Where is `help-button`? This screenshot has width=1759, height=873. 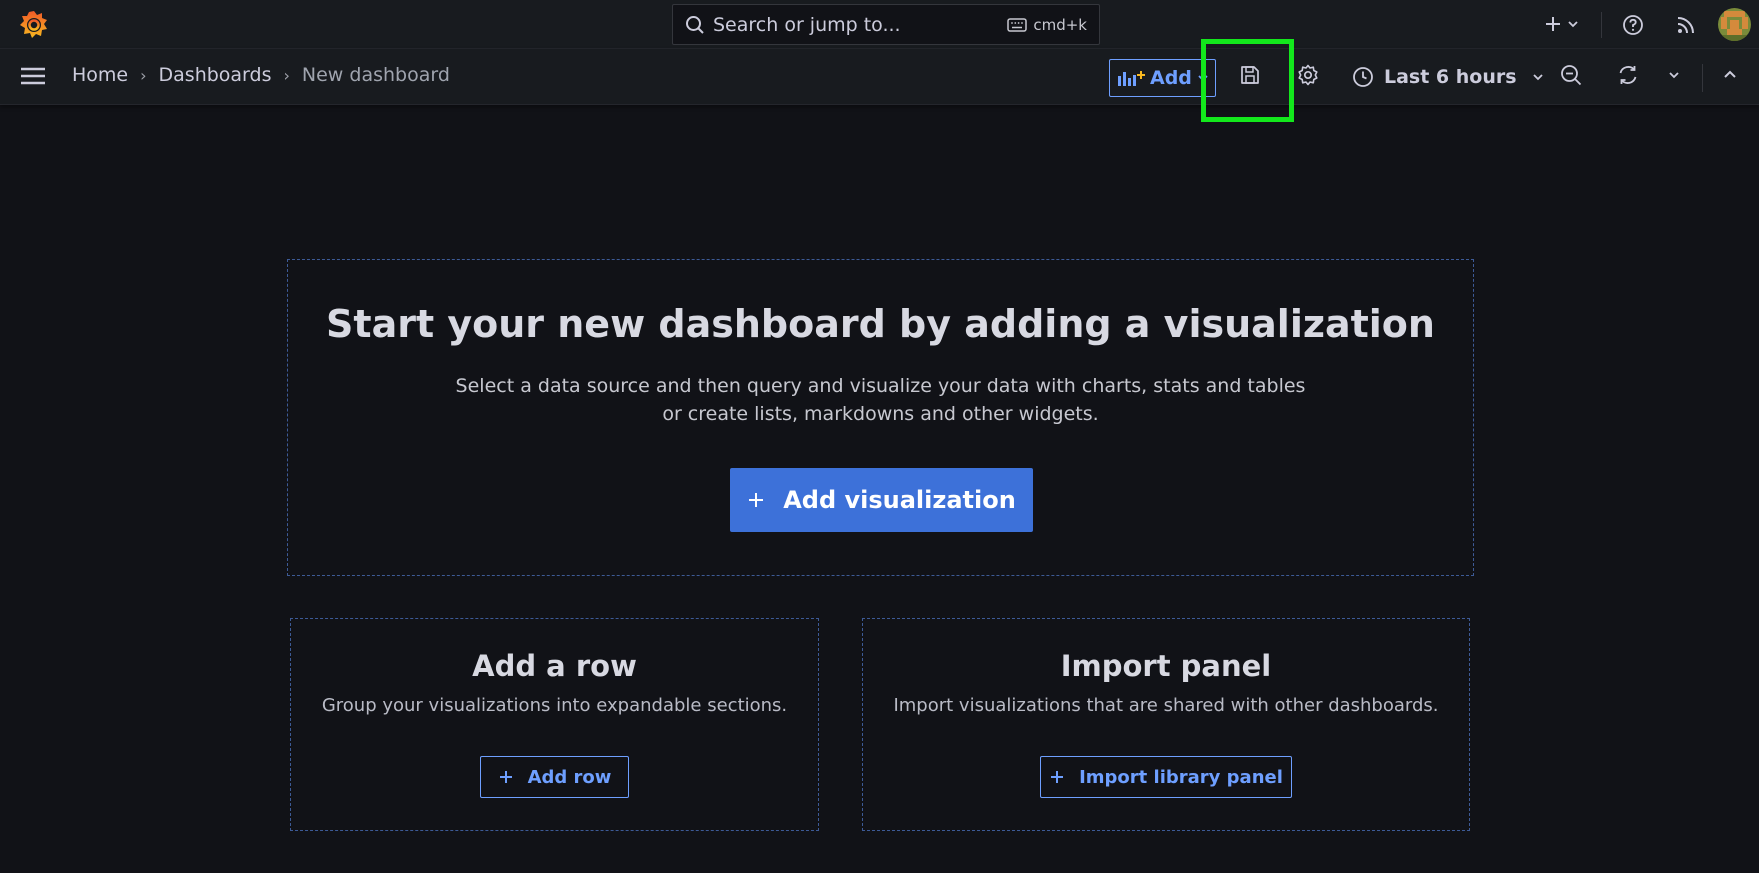
help-button is located at coordinates (1633, 25).